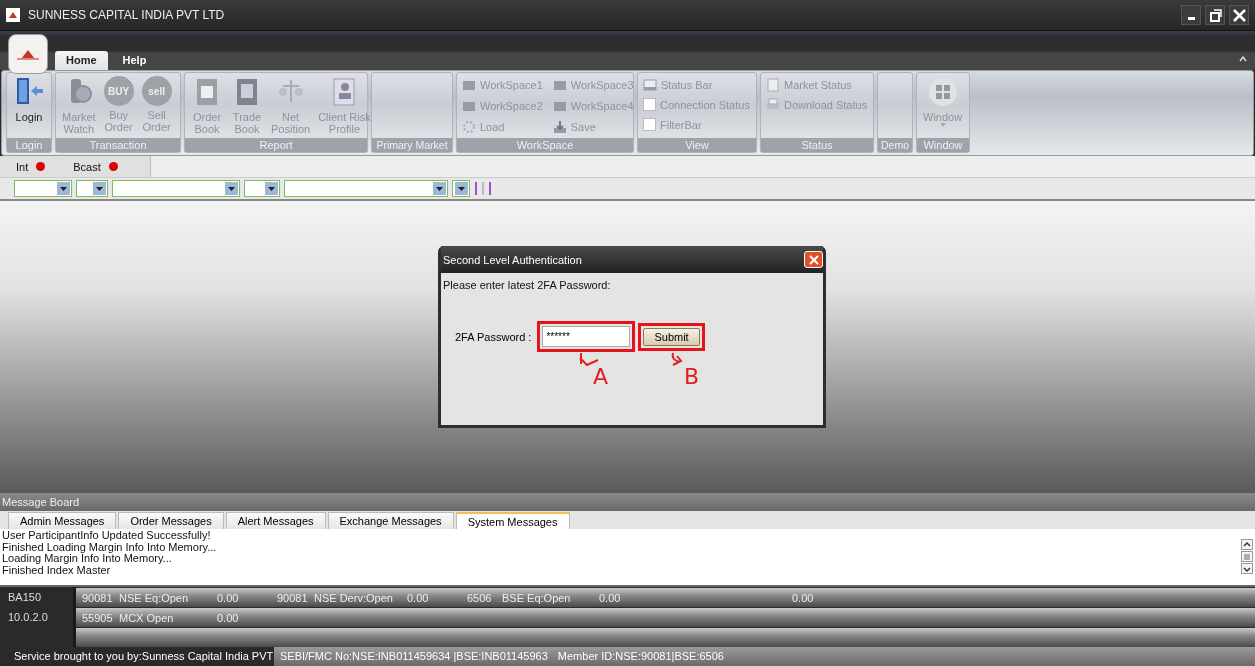 This screenshot has width=1255, height=666. I want to click on window-title: SUNNESS CAPITAL INDIA PVT LTD, so click(127, 15).